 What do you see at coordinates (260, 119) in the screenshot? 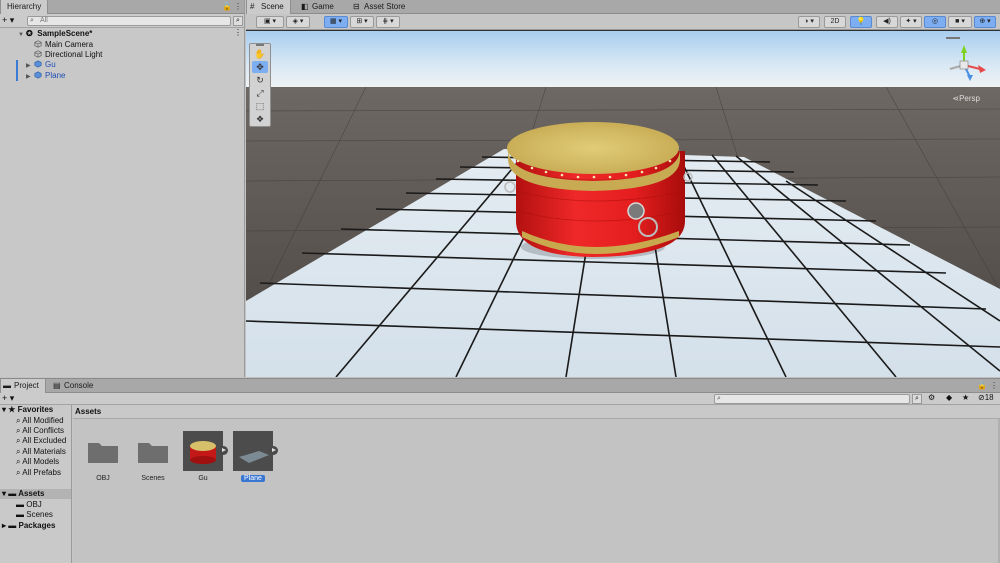
I see `transform-tool-icon: ❖` at bounding box center [260, 119].